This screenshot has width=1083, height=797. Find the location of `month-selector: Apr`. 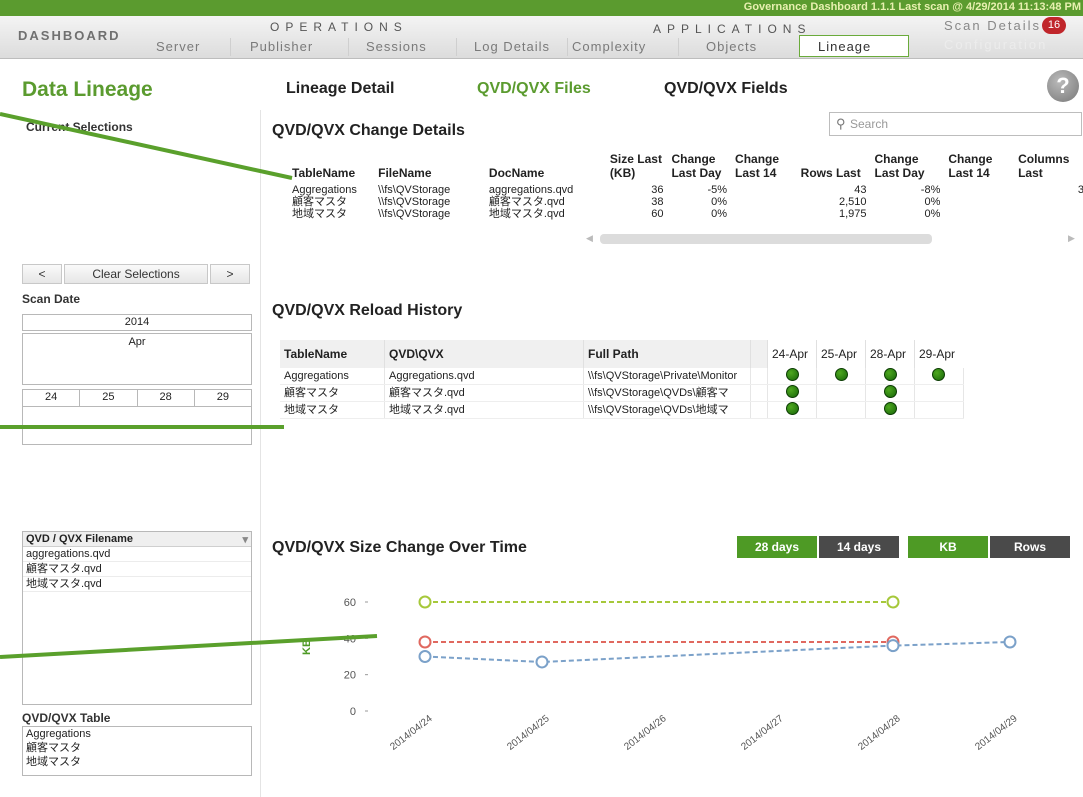

month-selector: Apr is located at coordinates (137, 359).